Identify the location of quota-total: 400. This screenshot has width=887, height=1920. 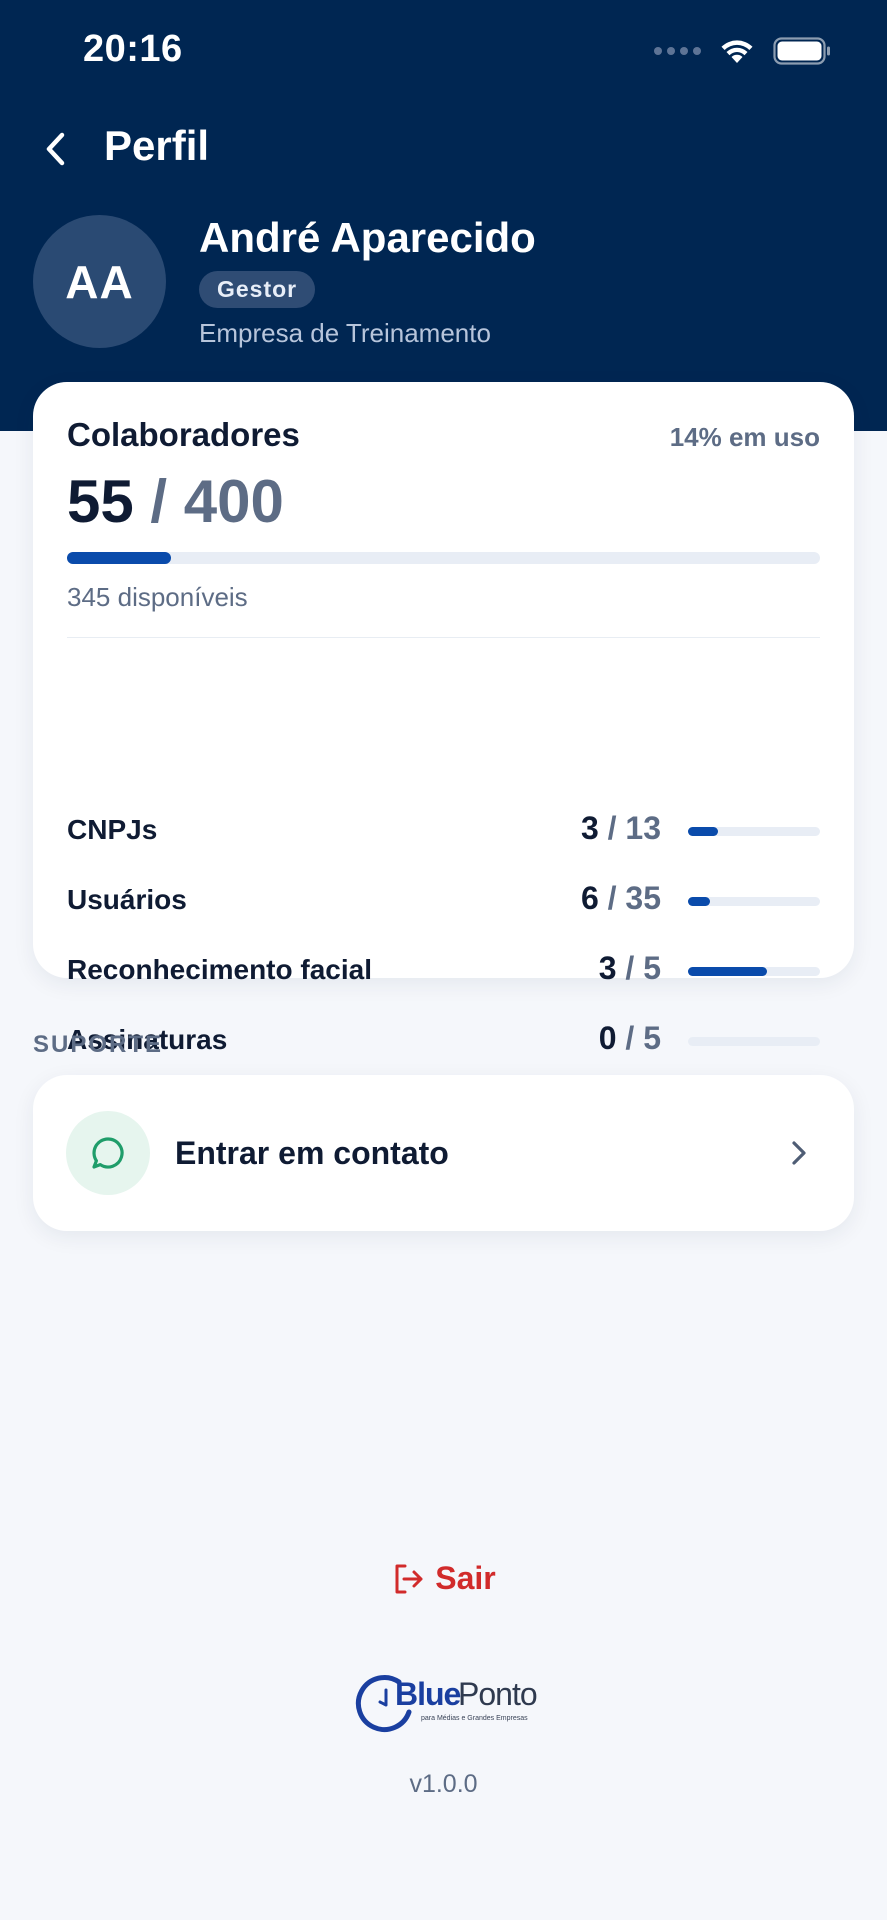
(233, 501).